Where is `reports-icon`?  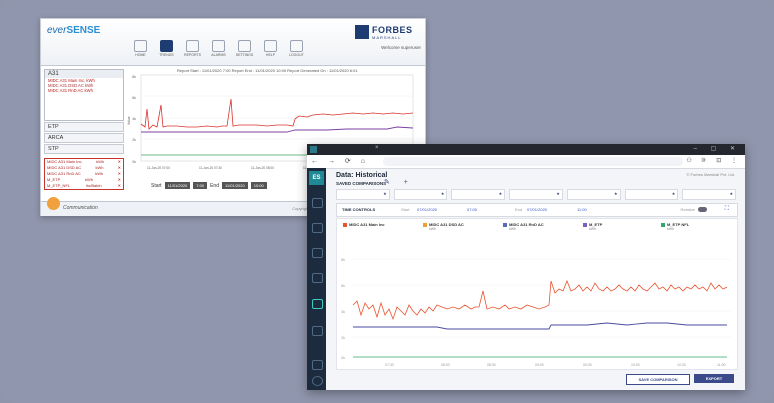 reports-icon is located at coordinates (317, 278).